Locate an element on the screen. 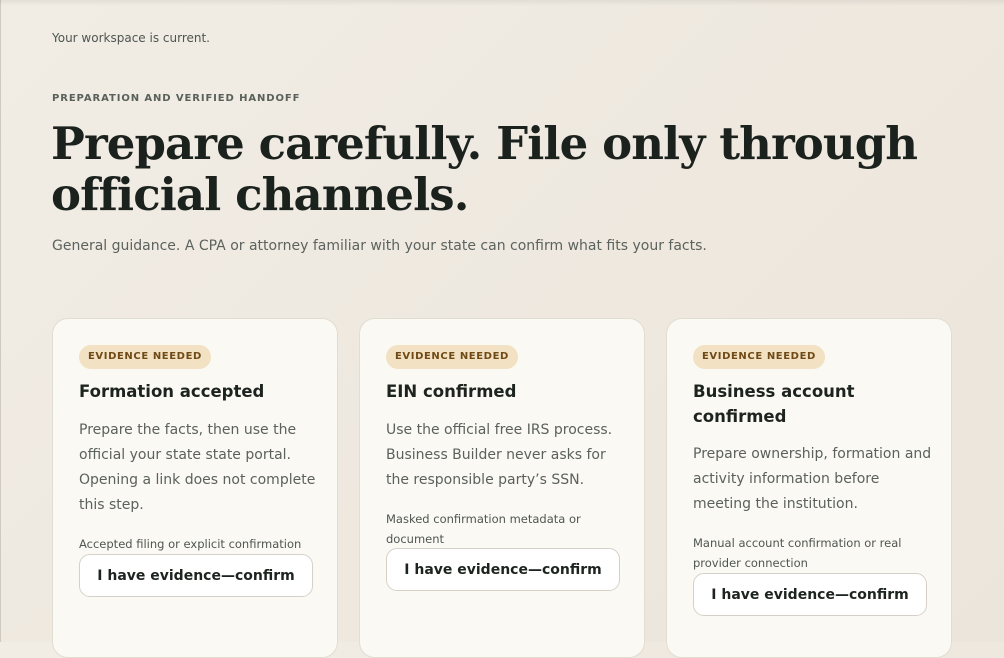  workspace-status: Your workspace is current. is located at coordinates (131, 38).